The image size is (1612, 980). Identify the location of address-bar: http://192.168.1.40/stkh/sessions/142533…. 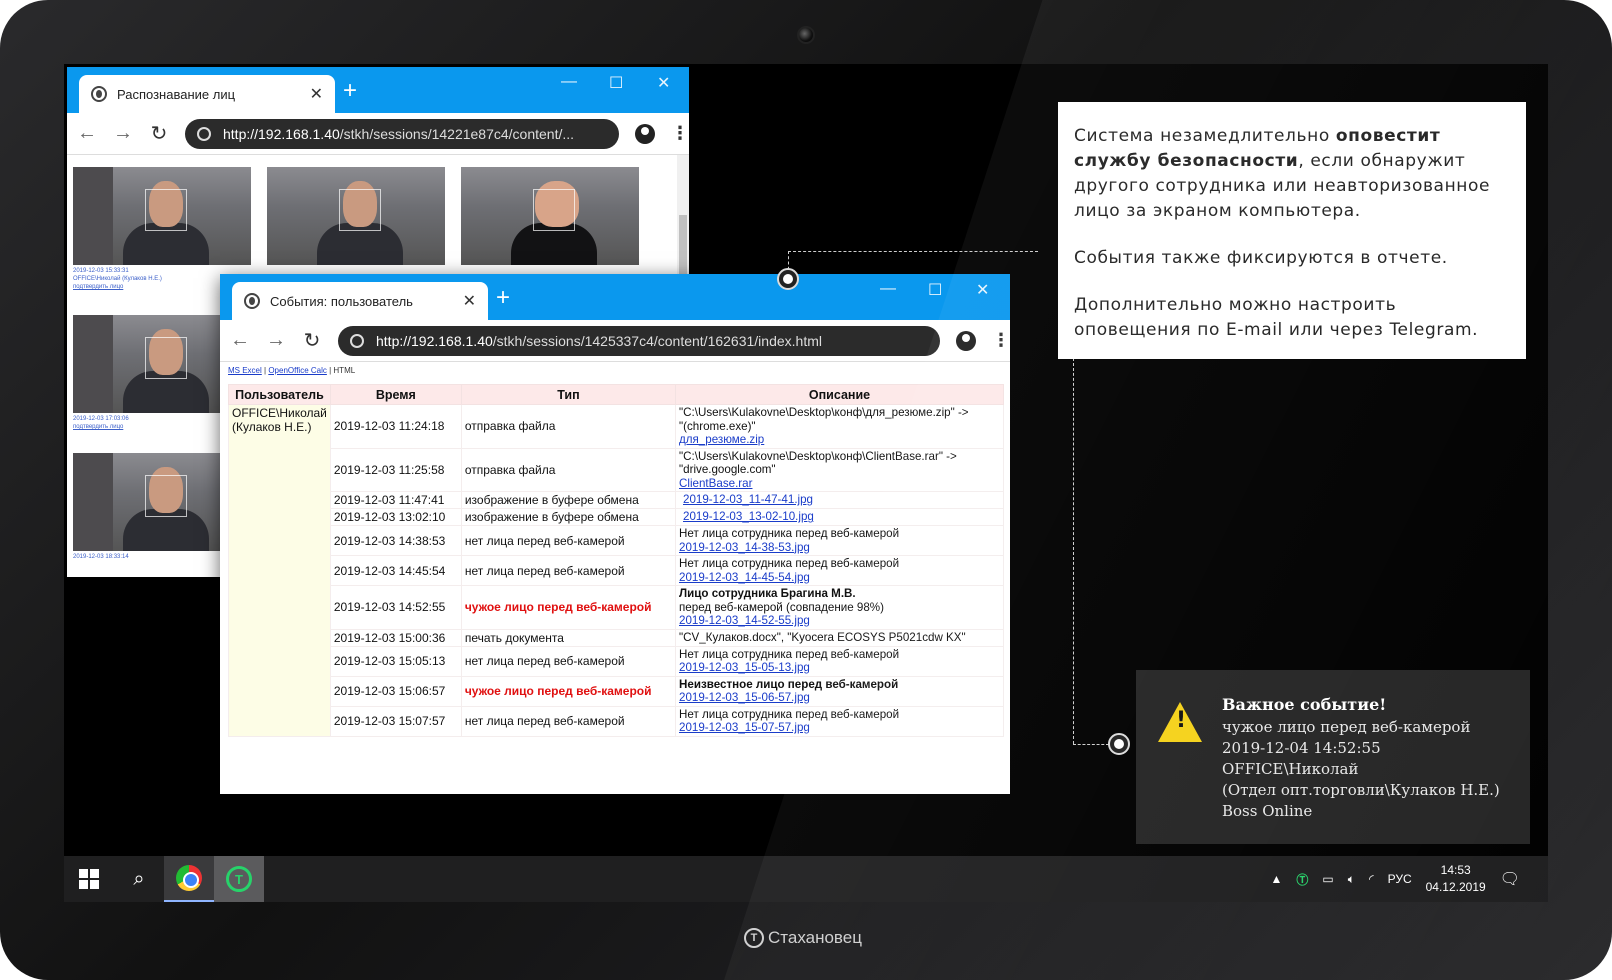
(639, 340).